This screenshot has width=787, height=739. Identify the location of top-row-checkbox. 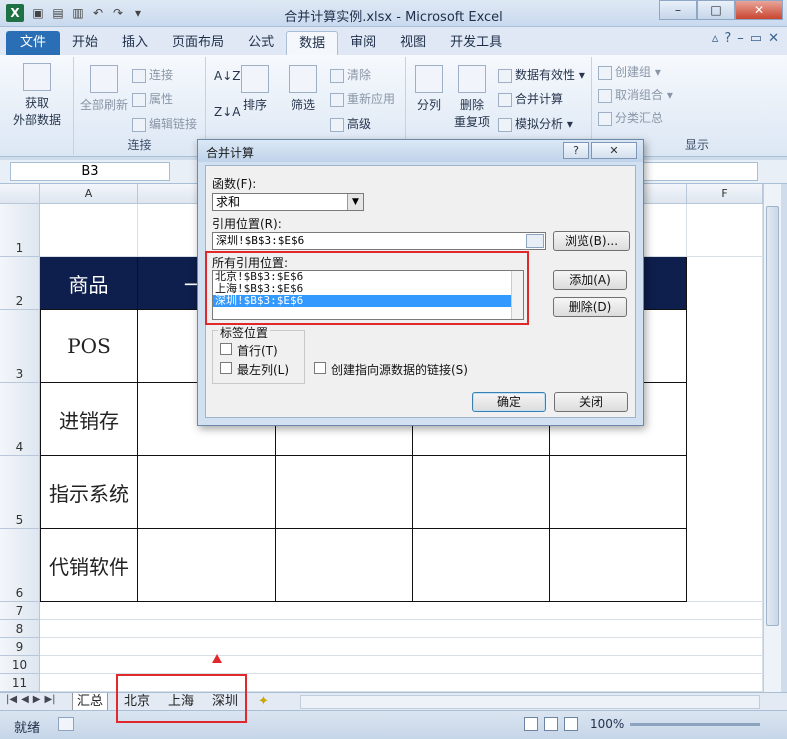
(226, 349).